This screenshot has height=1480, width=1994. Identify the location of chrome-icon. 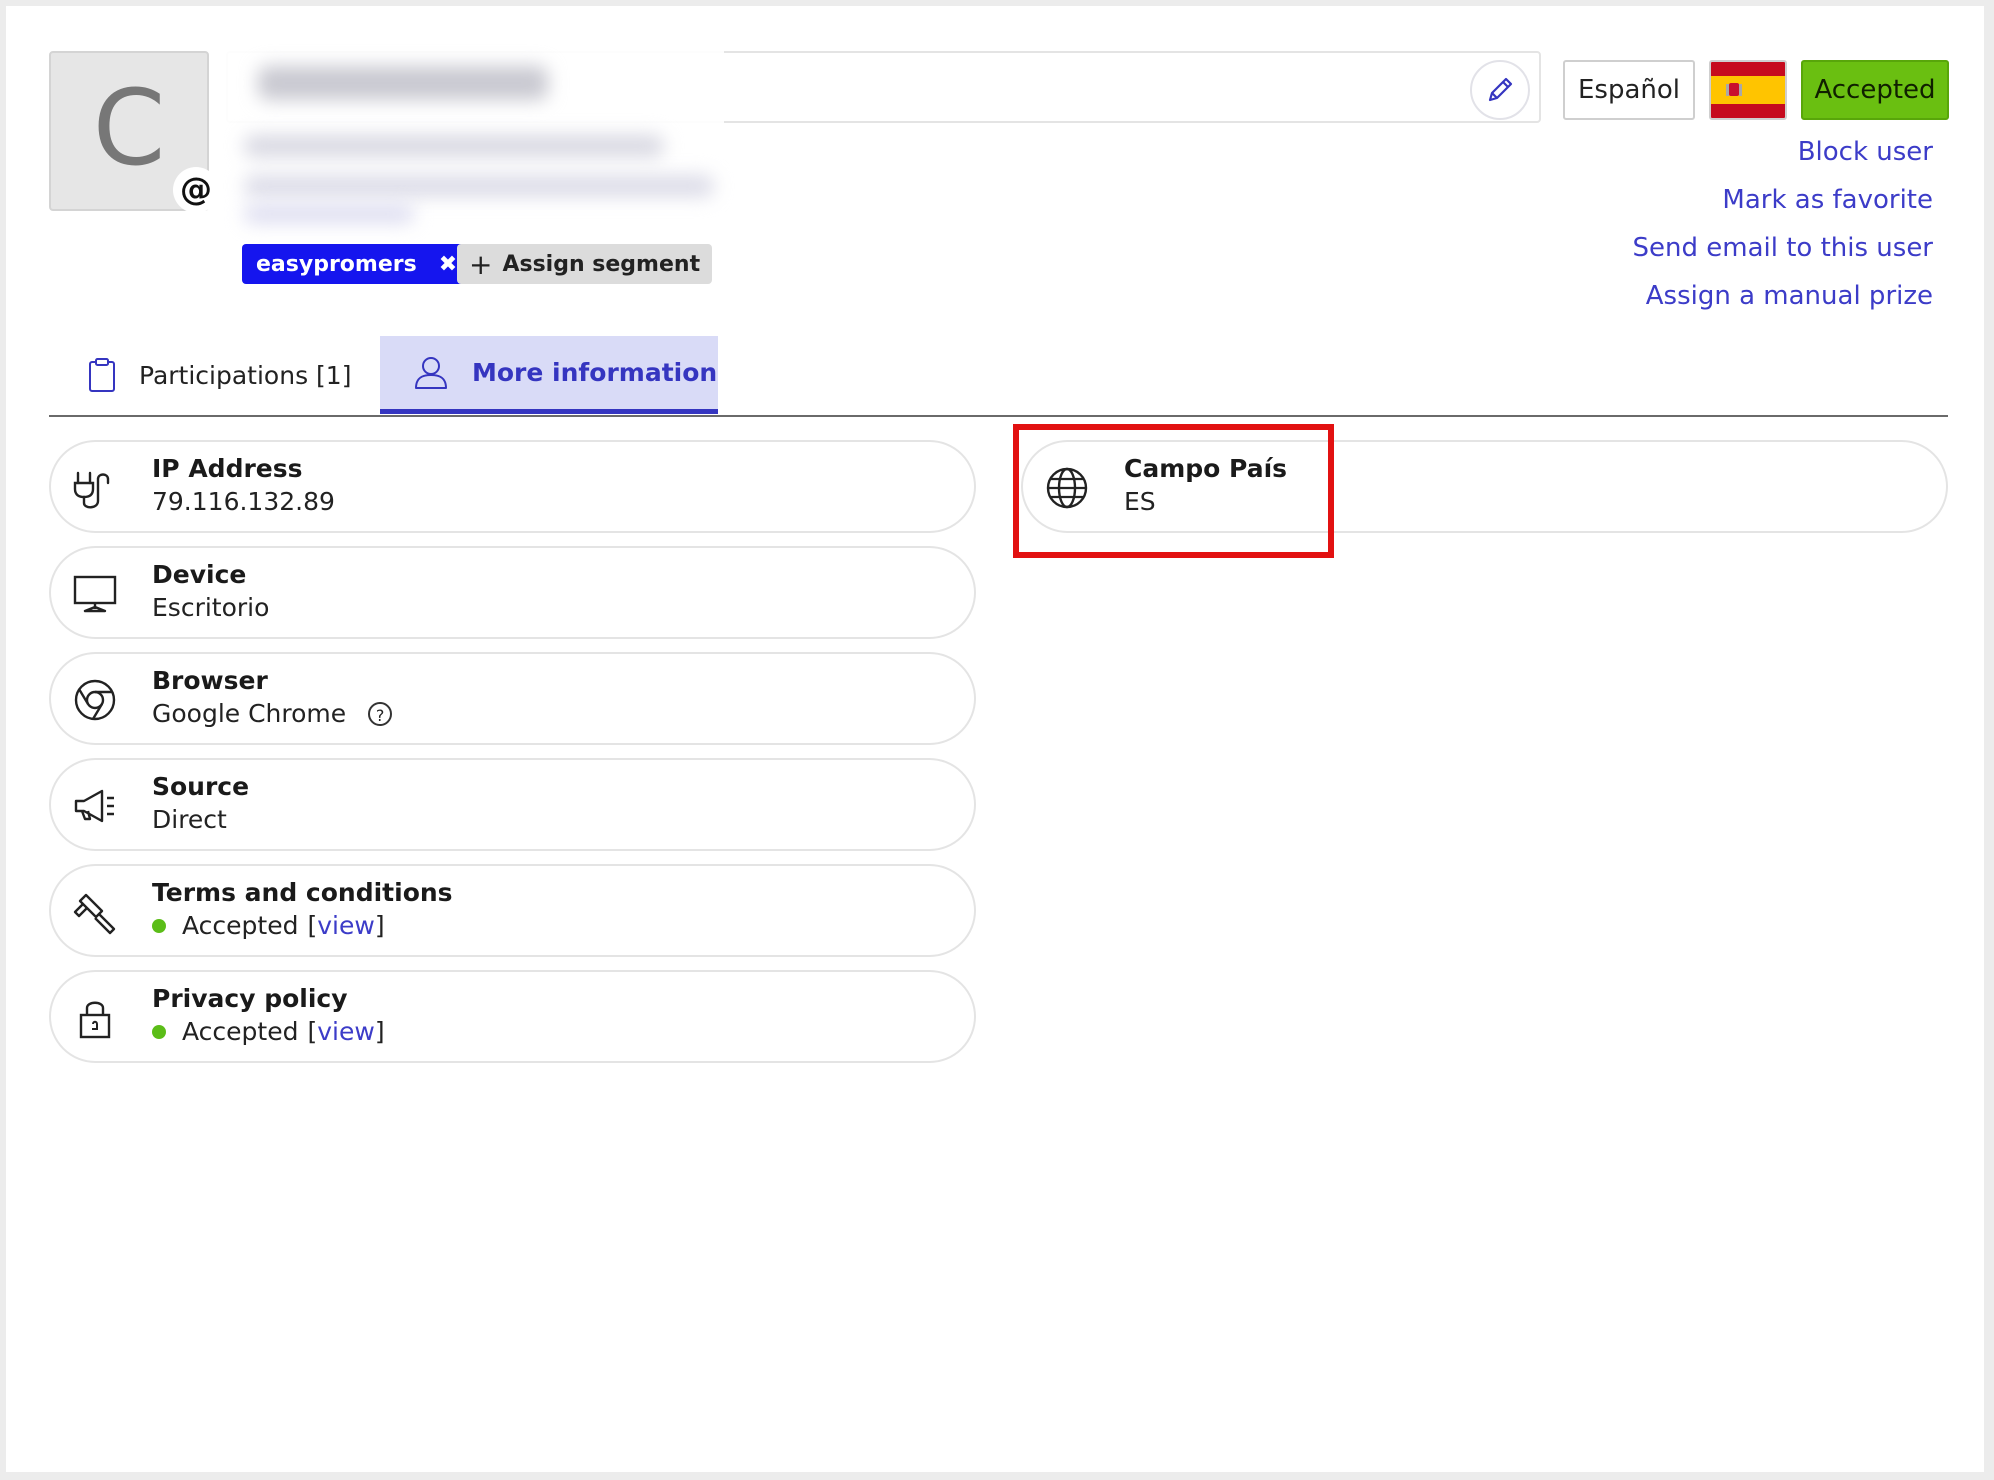
(95, 700).